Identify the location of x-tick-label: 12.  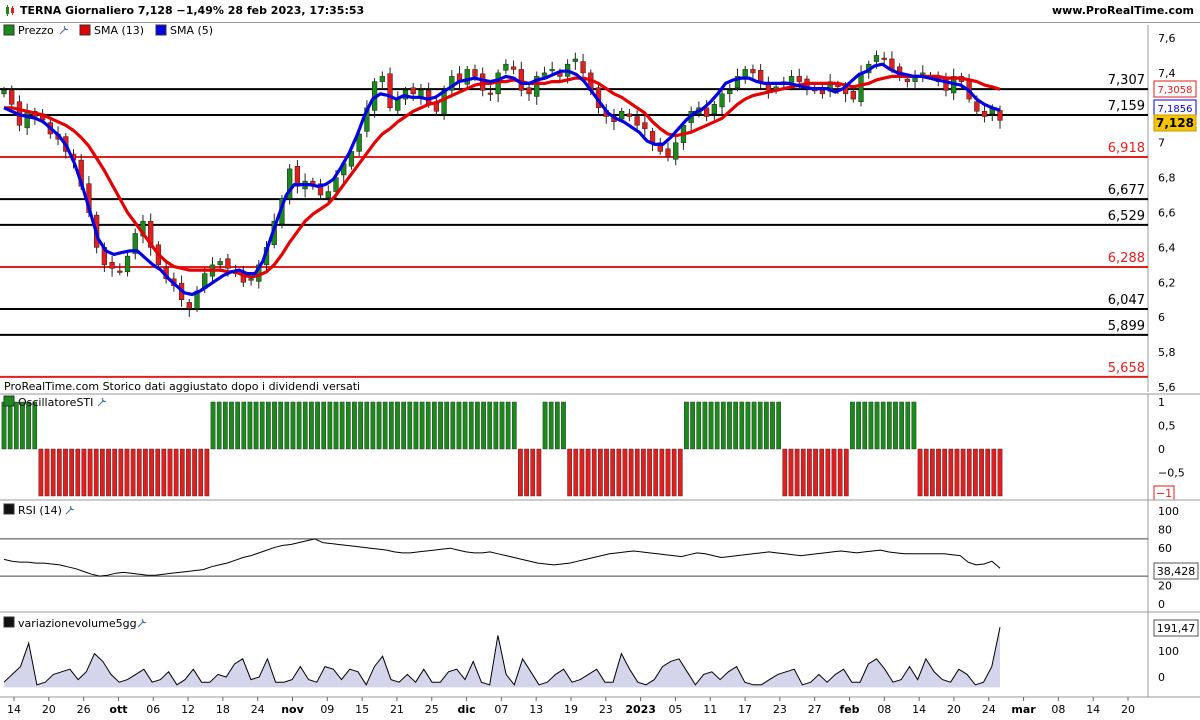
(188, 709).